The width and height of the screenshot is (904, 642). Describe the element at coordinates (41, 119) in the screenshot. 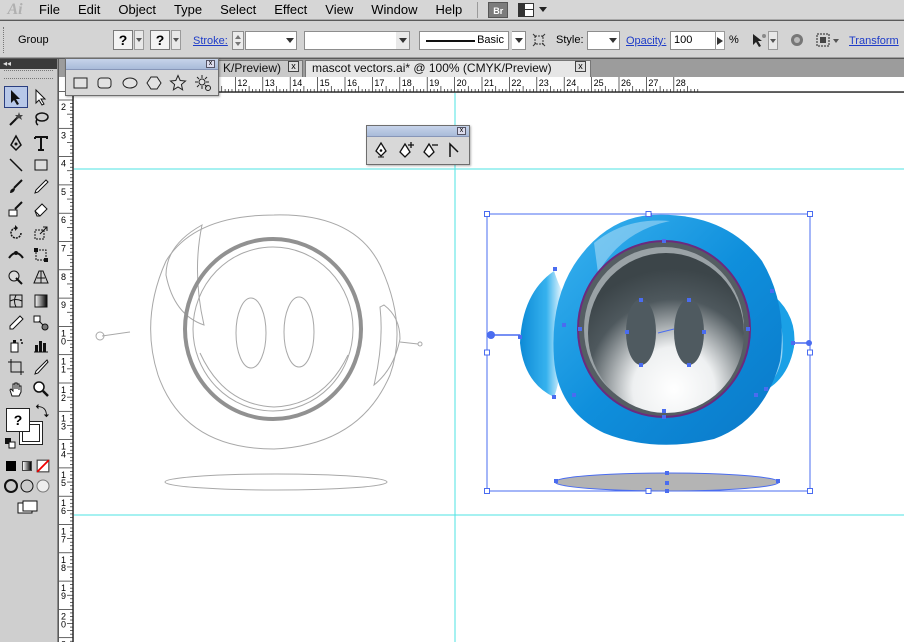

I see `lasso-tool` at that location.